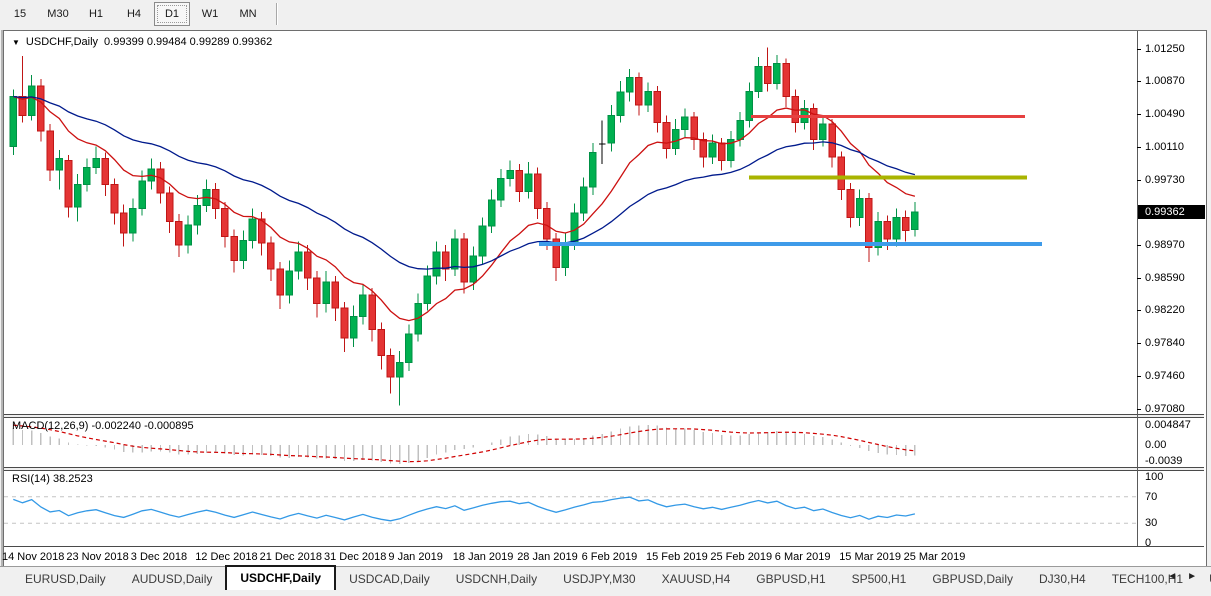 This screenshot has width=1211, height=596. What do you see at coordinates (96, 14) in the screenshot?
I see `timeframe-button-h1: H1` at bounding box center [96, 14].